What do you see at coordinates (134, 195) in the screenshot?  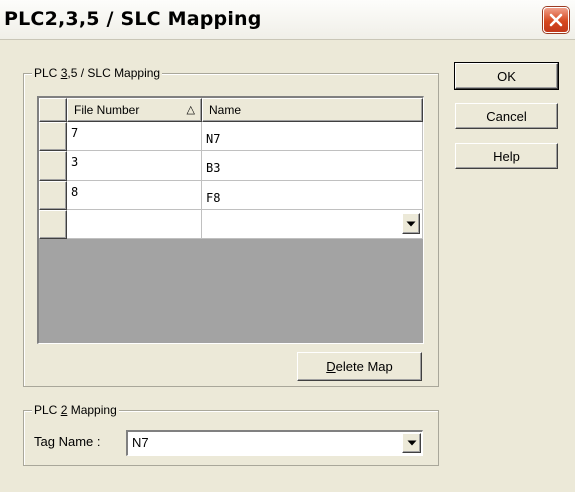 I see `file-number-cell: 8` at bounding box center [134, 195].